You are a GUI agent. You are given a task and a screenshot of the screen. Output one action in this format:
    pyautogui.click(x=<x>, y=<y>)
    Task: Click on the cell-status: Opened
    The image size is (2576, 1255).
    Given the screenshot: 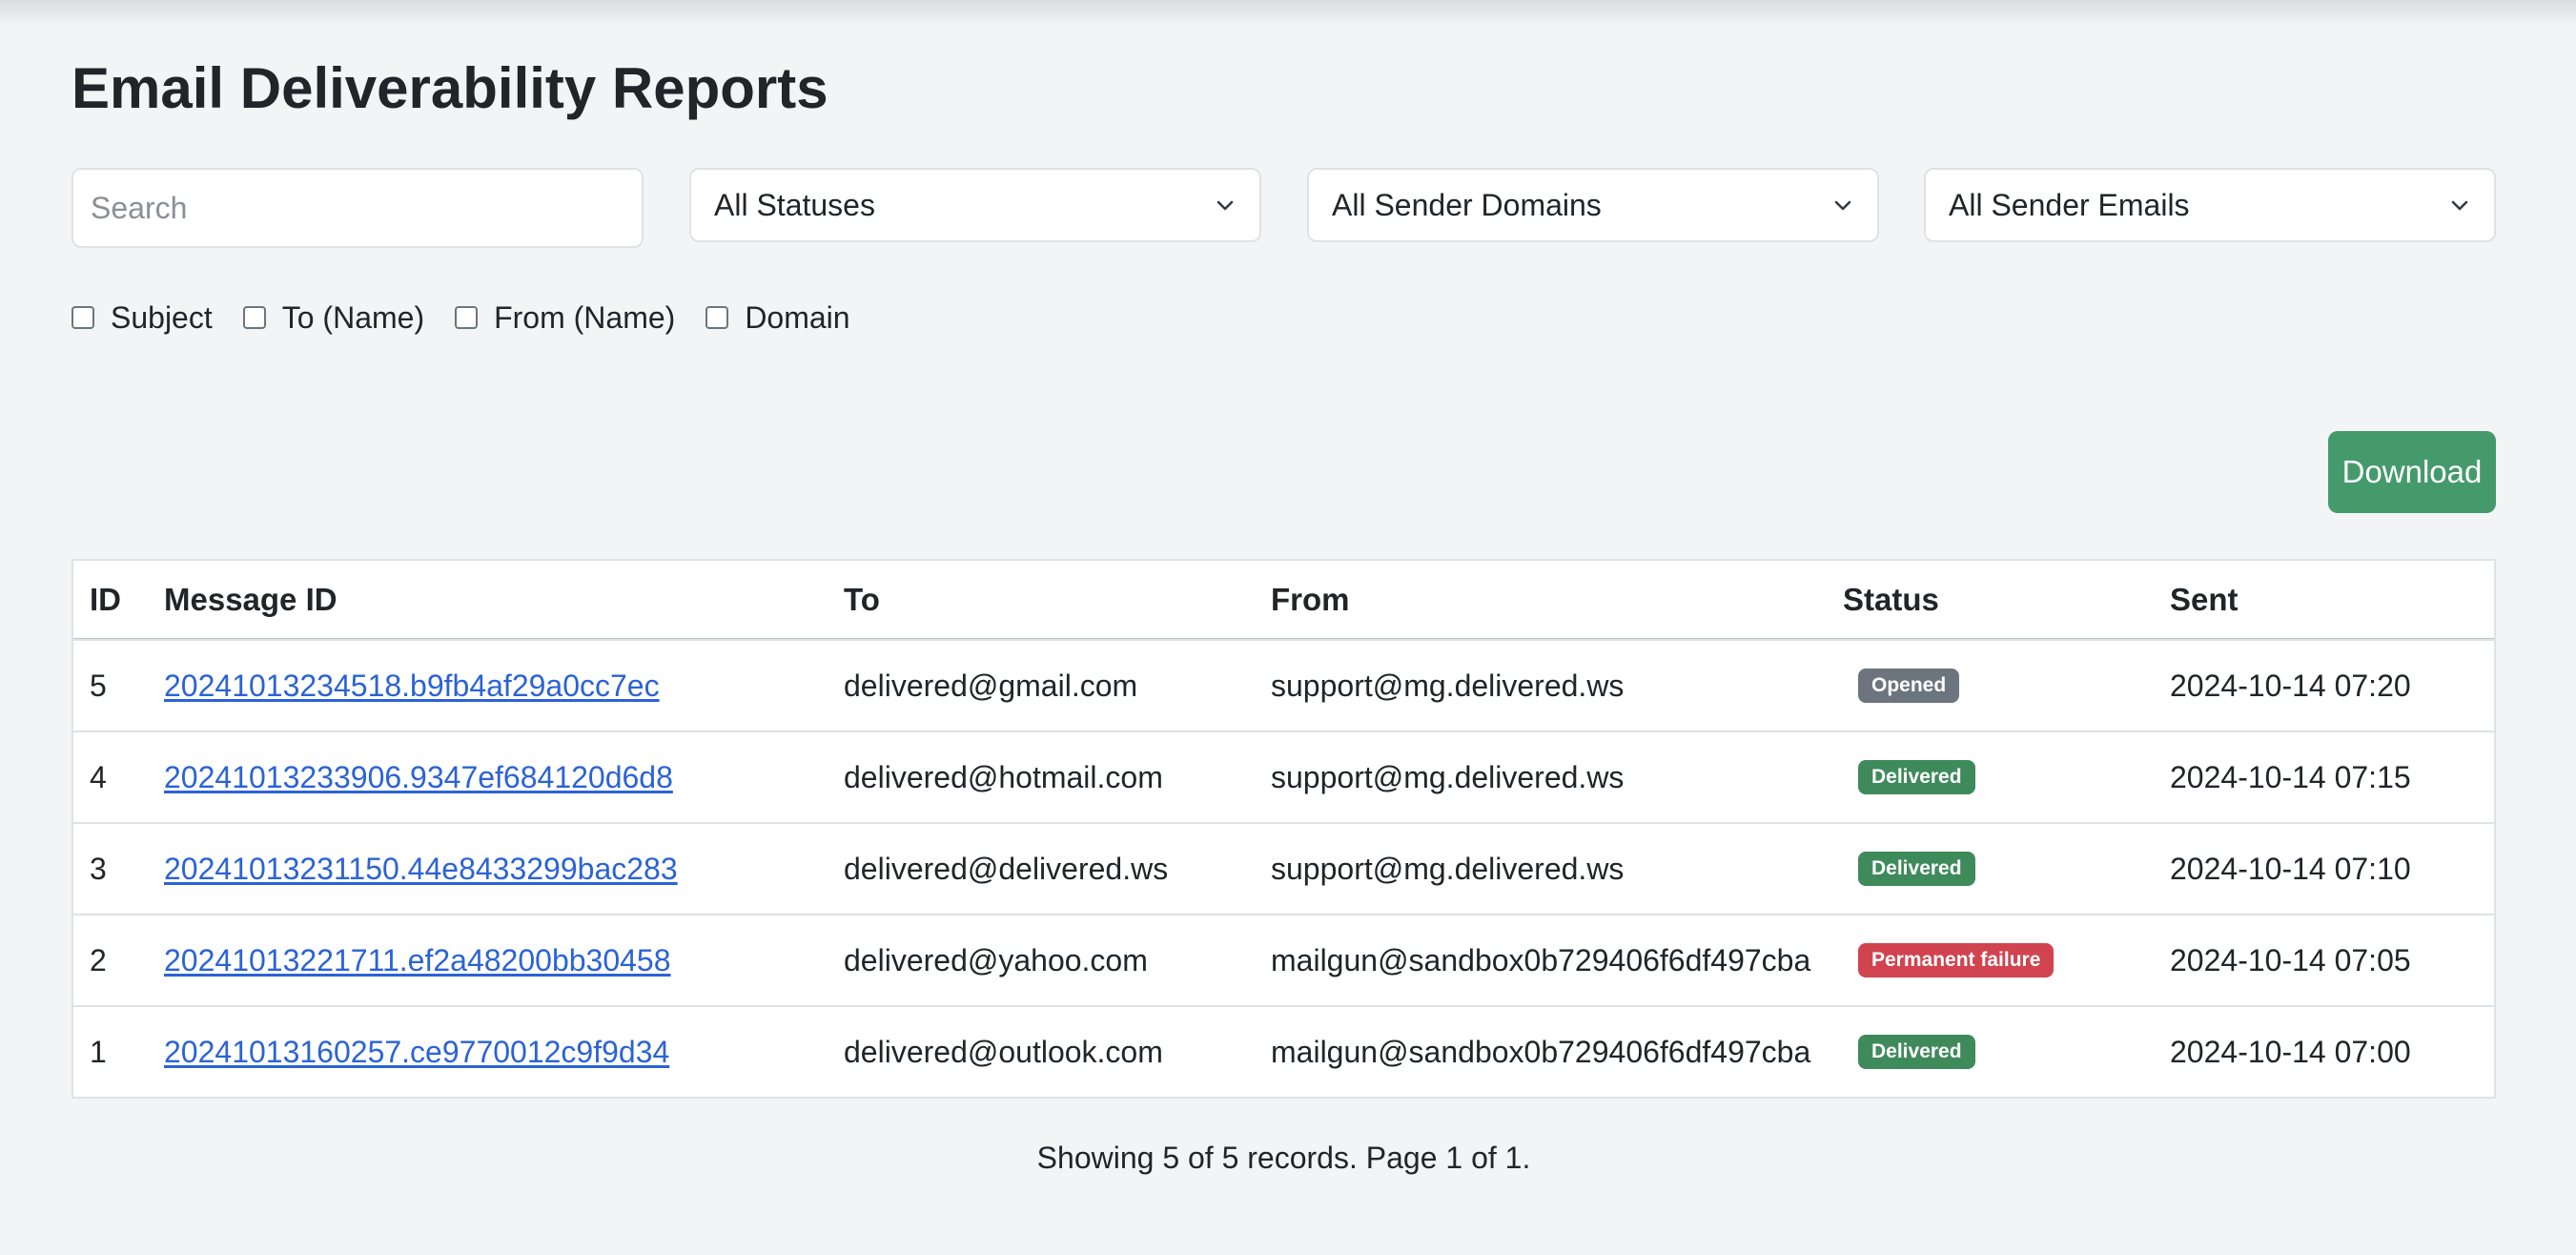 What is the action you would take?
    pyautogui.click(x=1901, y=685)
    